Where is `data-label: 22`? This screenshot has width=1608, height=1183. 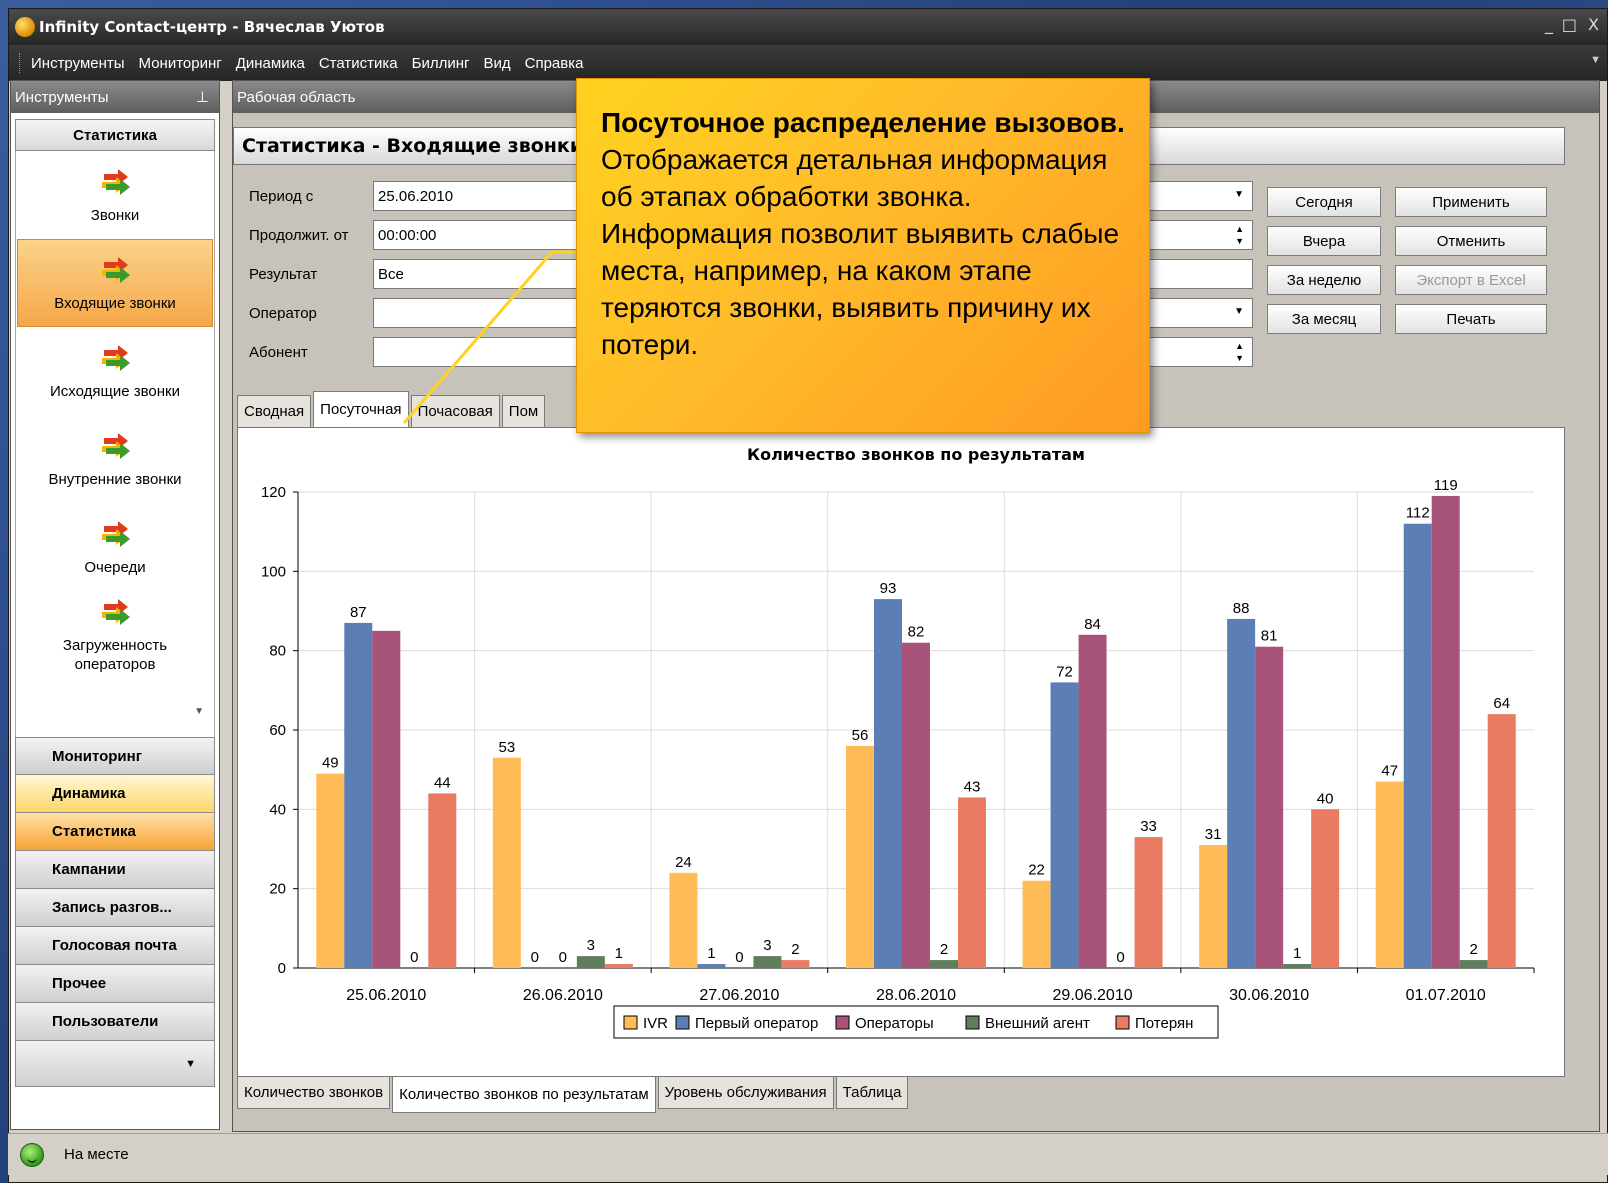
data-label: 22 is located at coordinates (1036, 870).